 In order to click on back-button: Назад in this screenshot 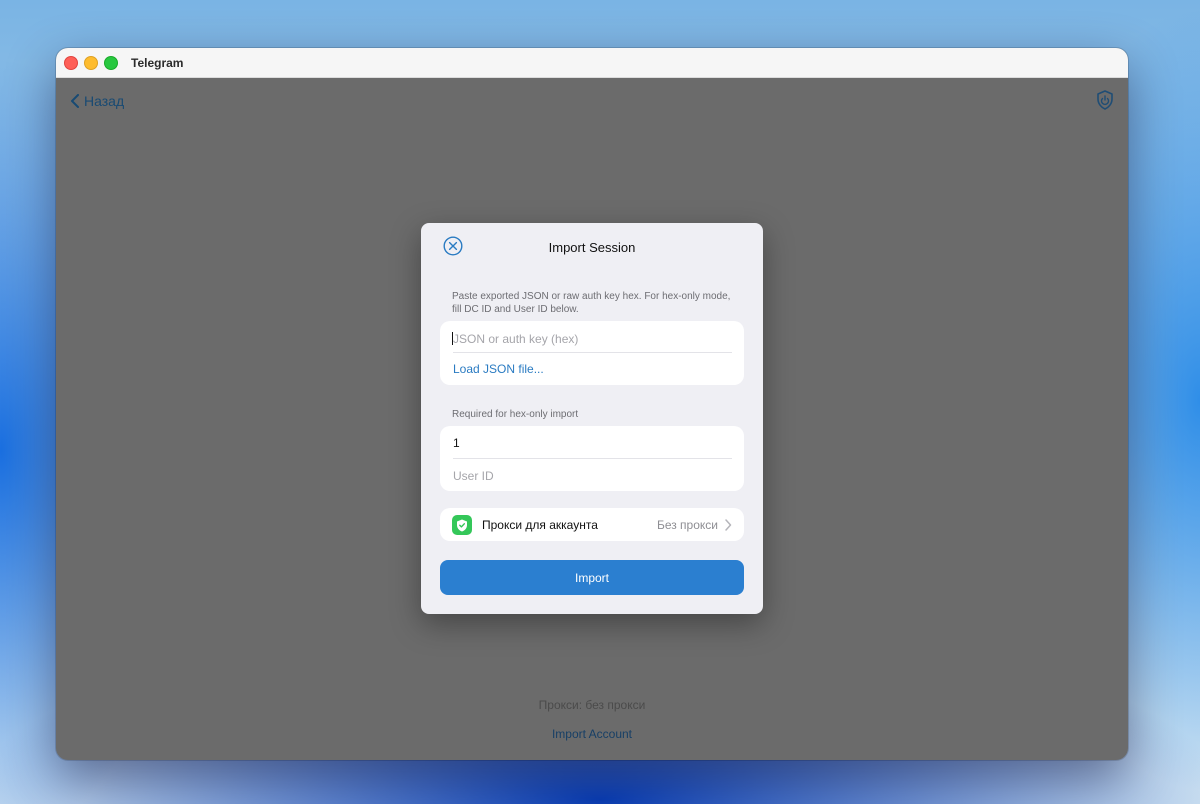, I will do `click(97, 101)`.